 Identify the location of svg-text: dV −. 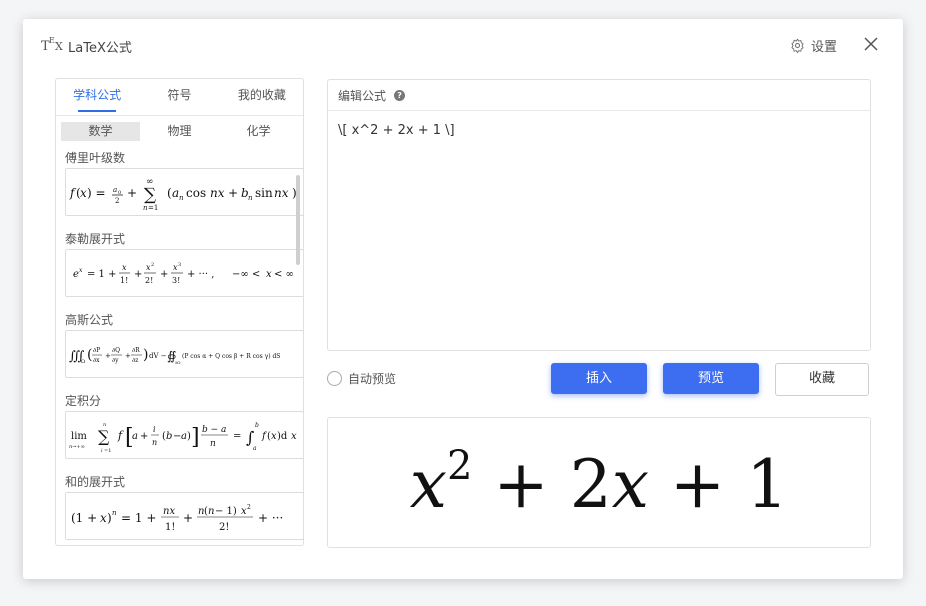
(158, 356).